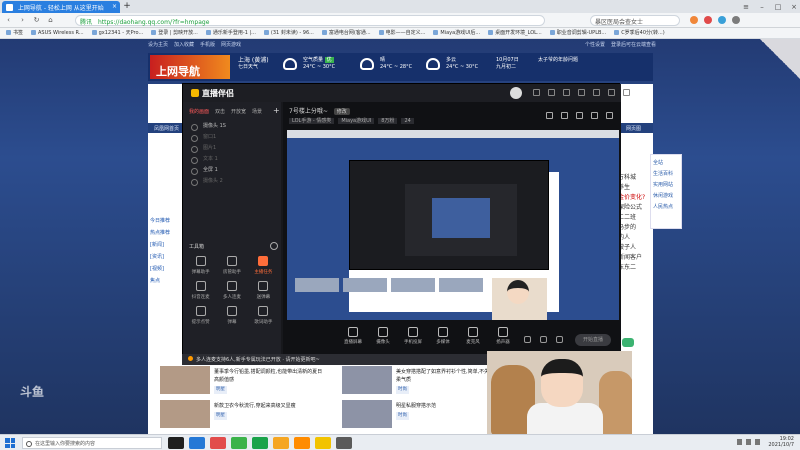 This screenshot has height=450, width=800. Describe the element at coordinates (595, 44) in the screenshot. I see `topnav-link: 个性设置` at that location.